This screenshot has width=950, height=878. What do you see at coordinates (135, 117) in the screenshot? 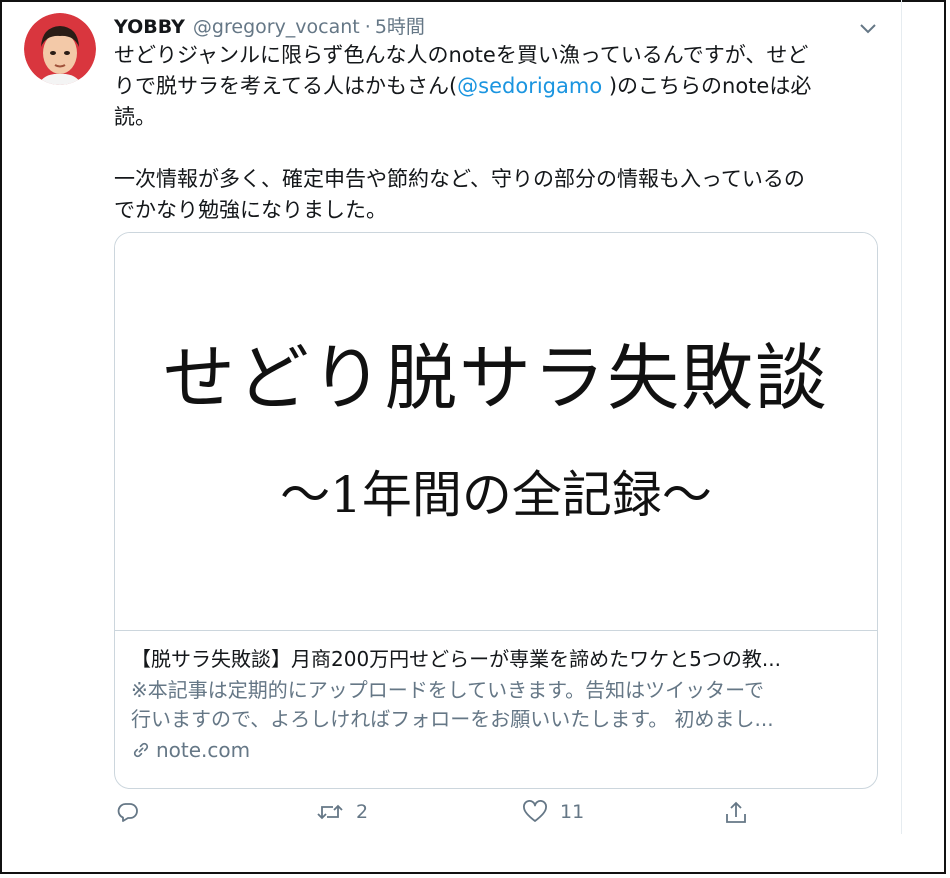
I see `tweet-text-line: 読。` at bounding box center [135, 117].